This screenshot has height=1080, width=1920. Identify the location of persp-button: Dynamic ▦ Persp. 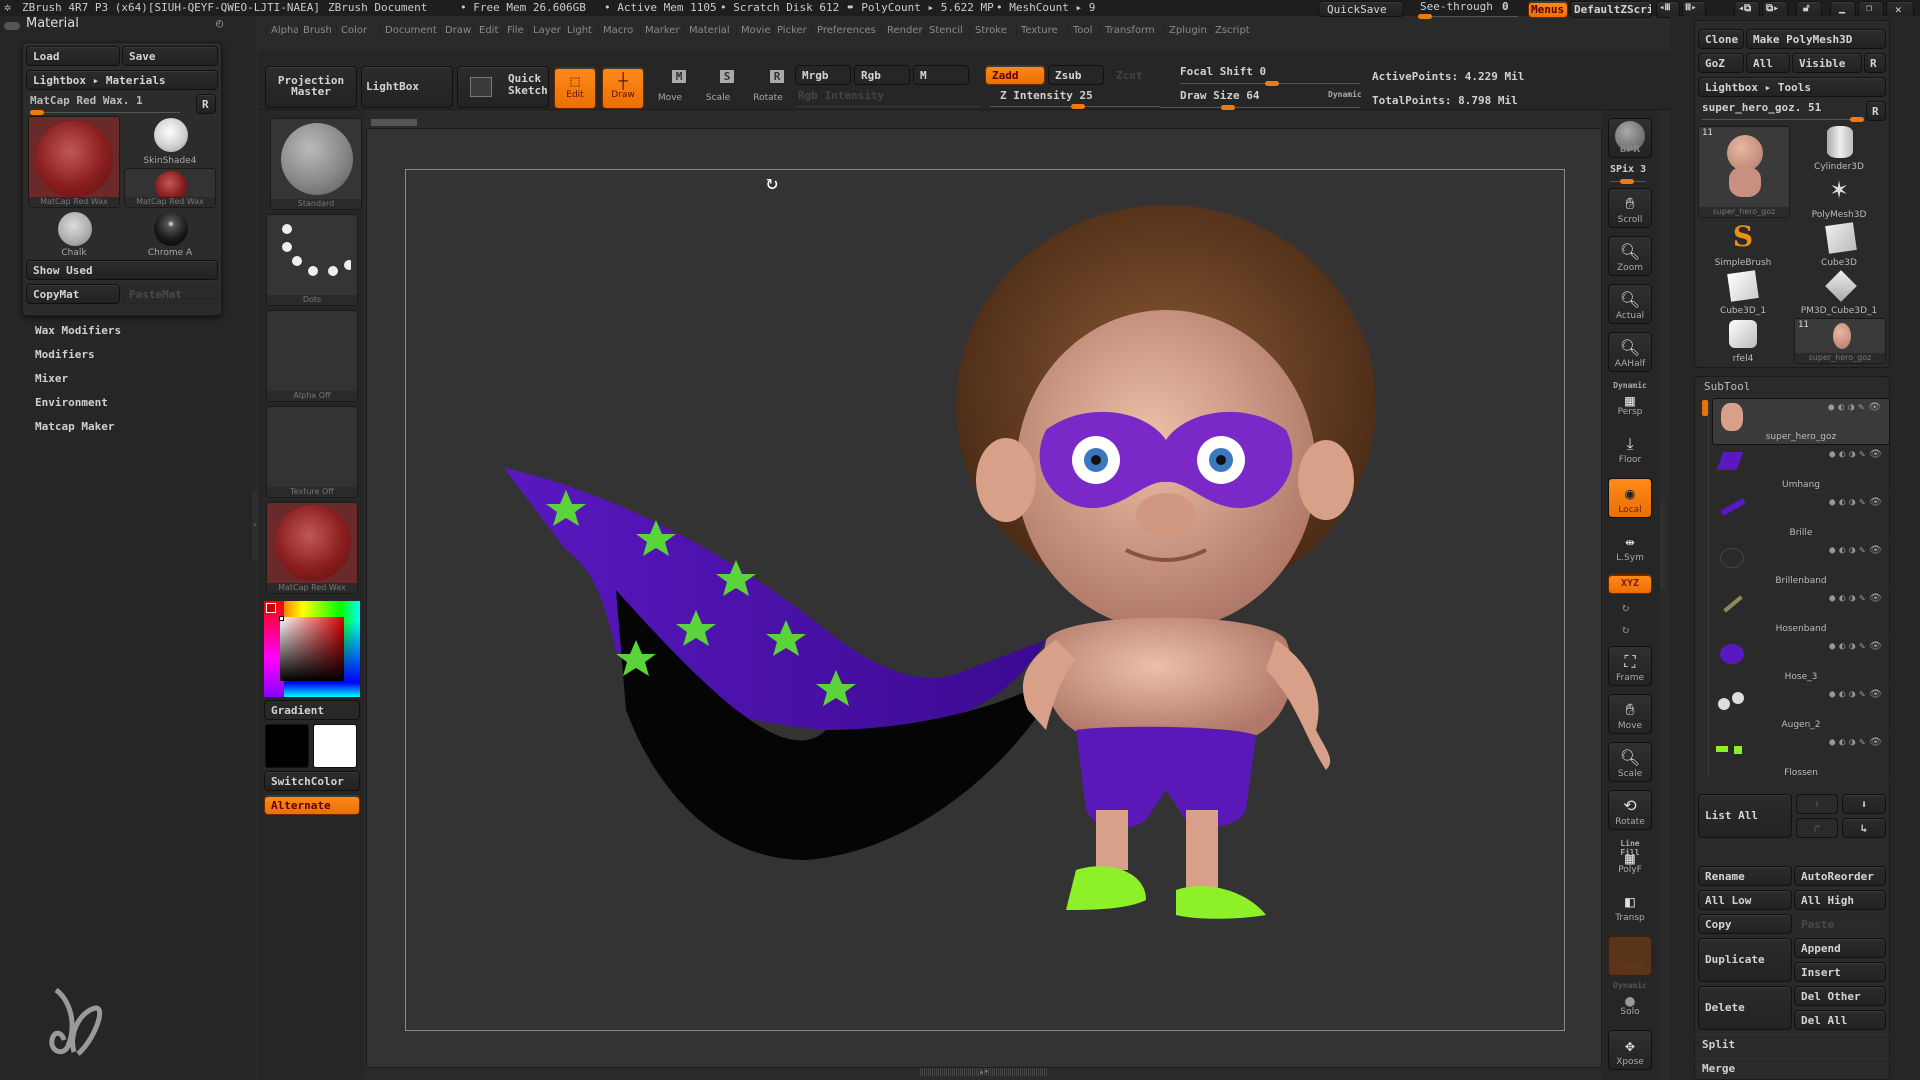
(1630, 400).